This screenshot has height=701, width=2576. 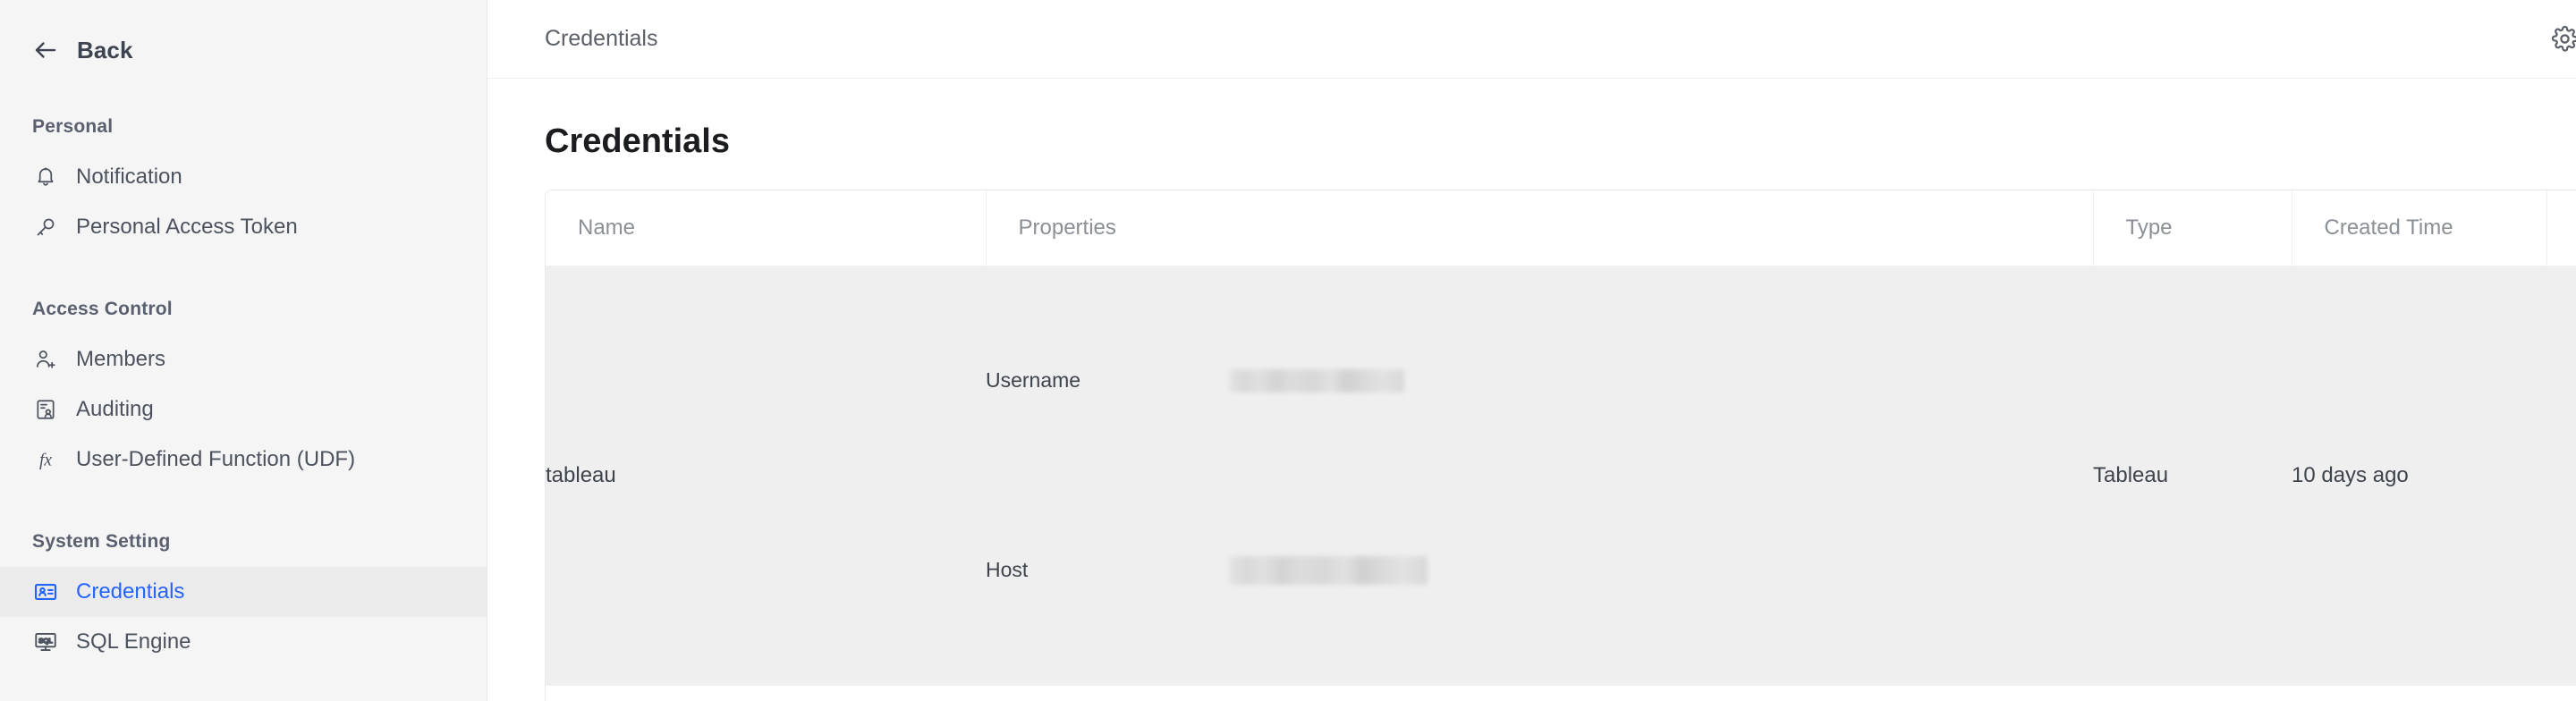 I want to click on id-card-icon, so click(x=45, y=592).